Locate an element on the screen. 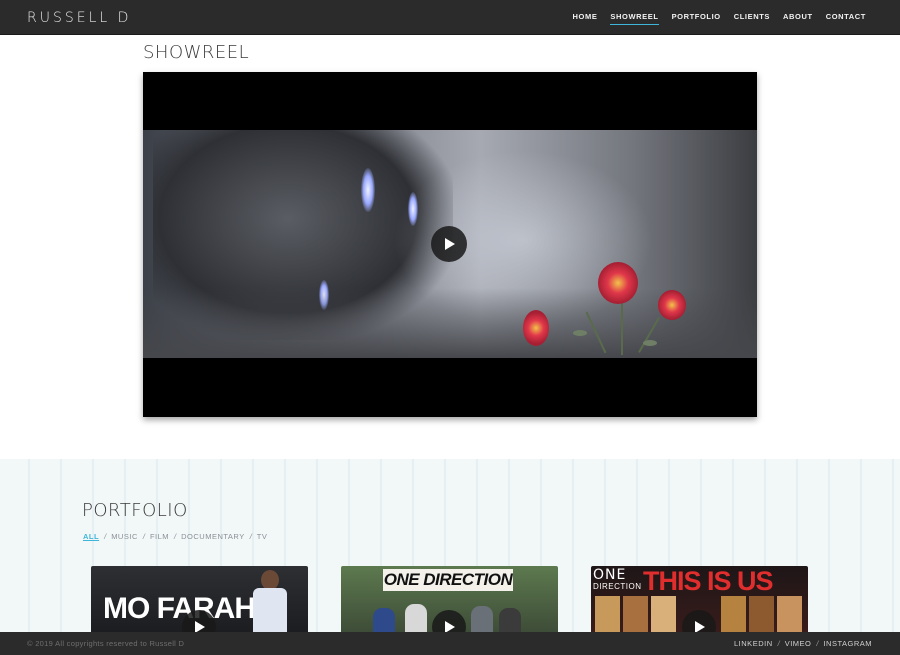 The image size is (900, 655). filter-documentary: DOCUMENTARY is located at coordinates (213, 536).